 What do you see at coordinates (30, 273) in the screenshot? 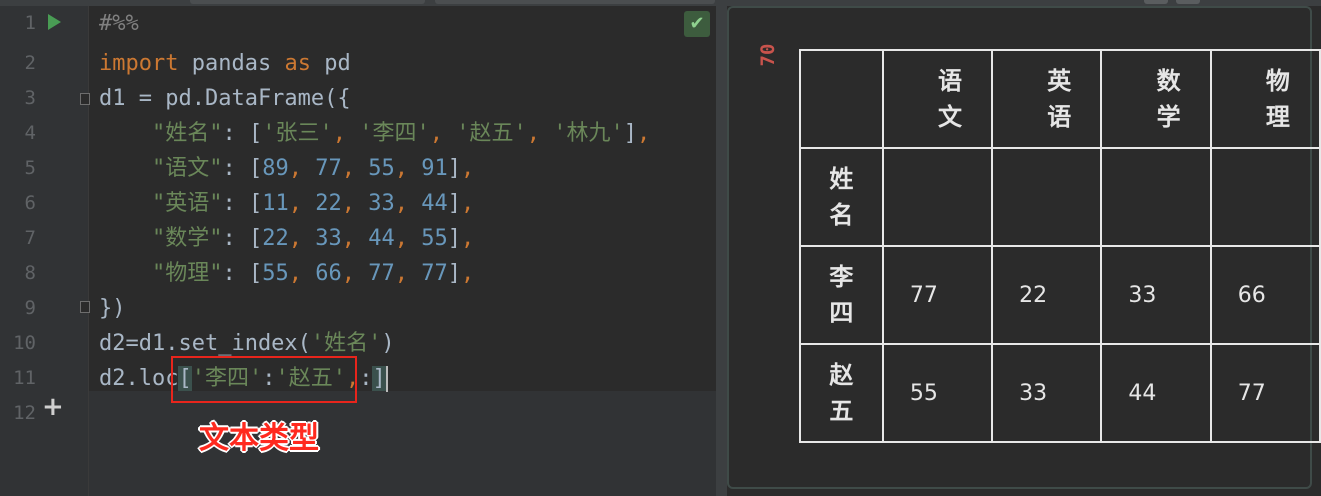
I see `line-number: 8` at bounding box center [30, 273].